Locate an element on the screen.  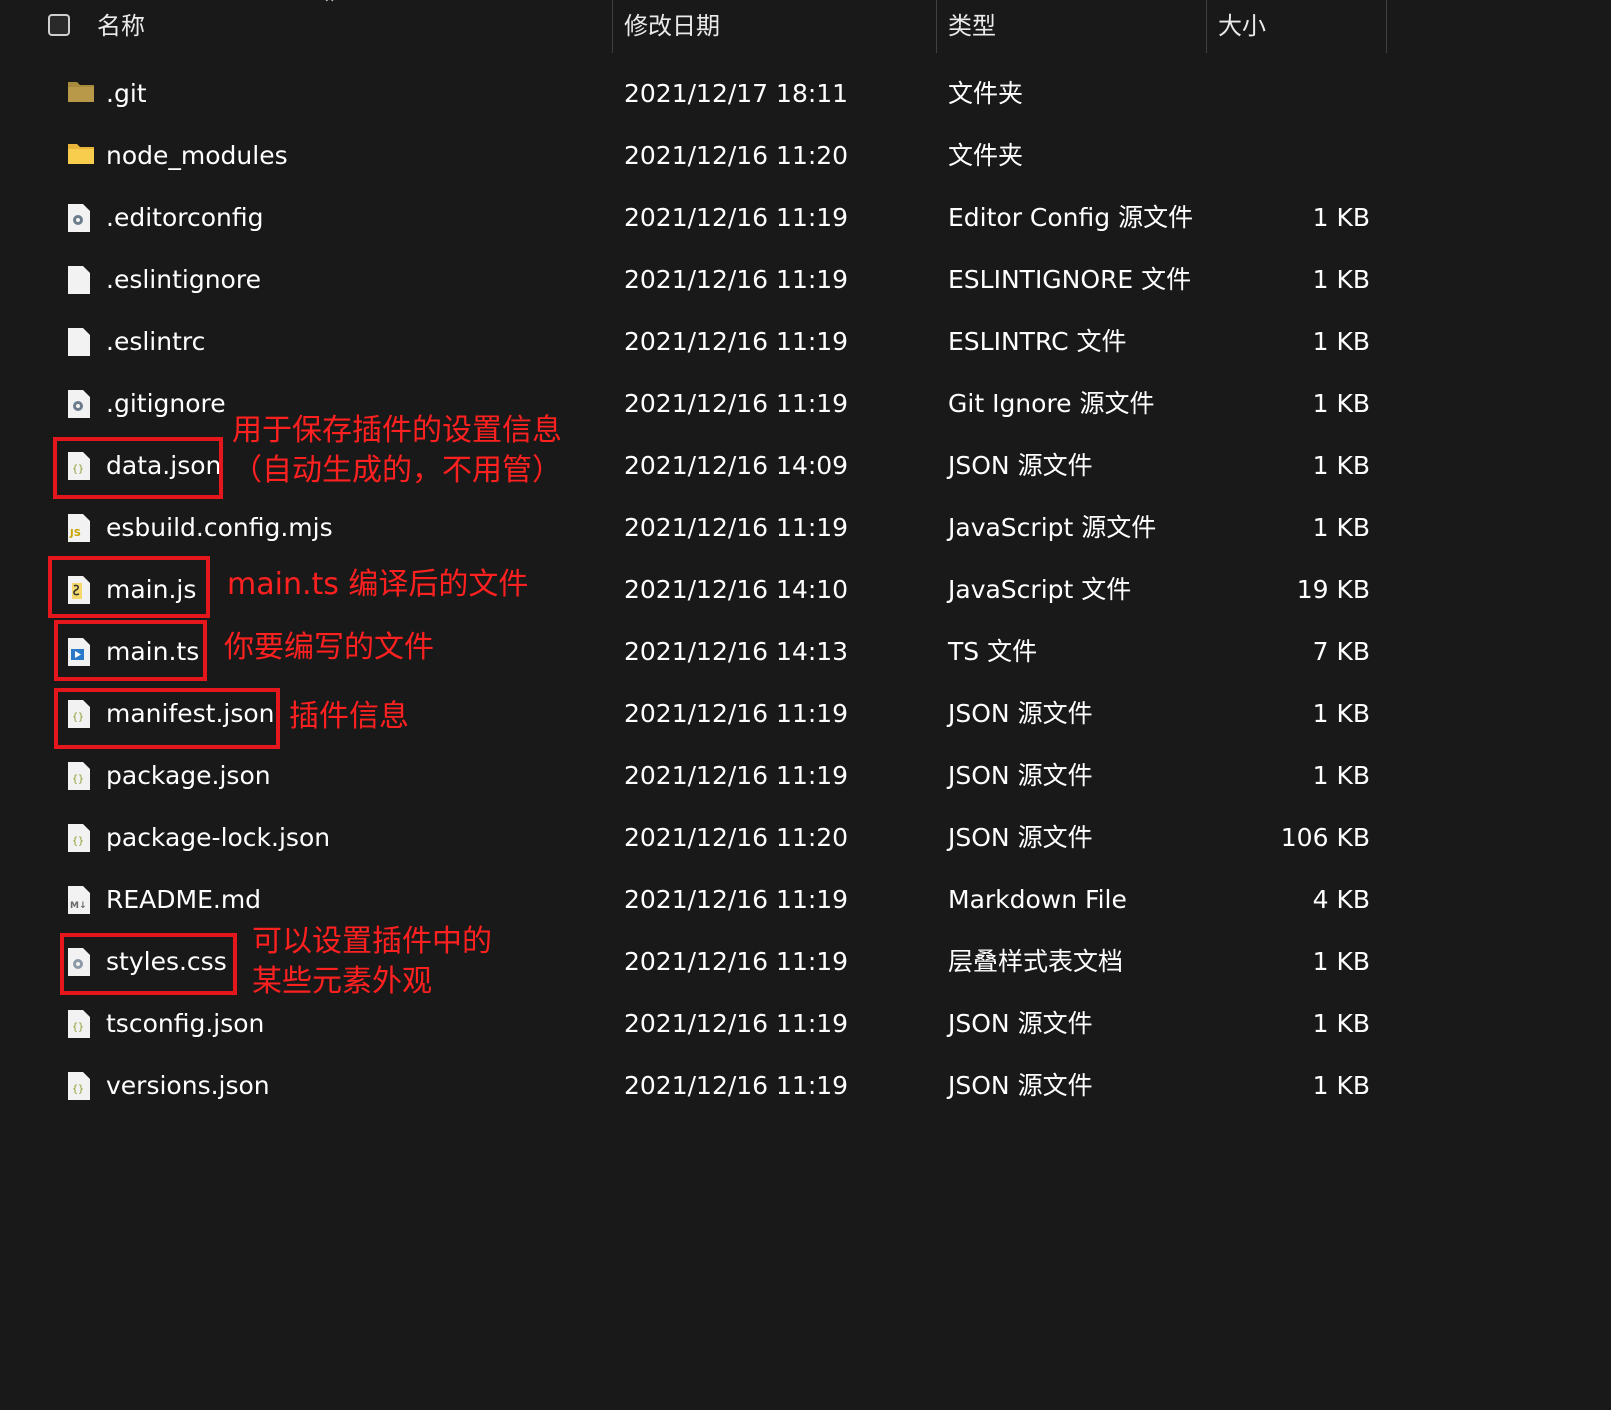
annotation-main-js: main.ts 编译后的文件 is located at coordinates (378, 584).